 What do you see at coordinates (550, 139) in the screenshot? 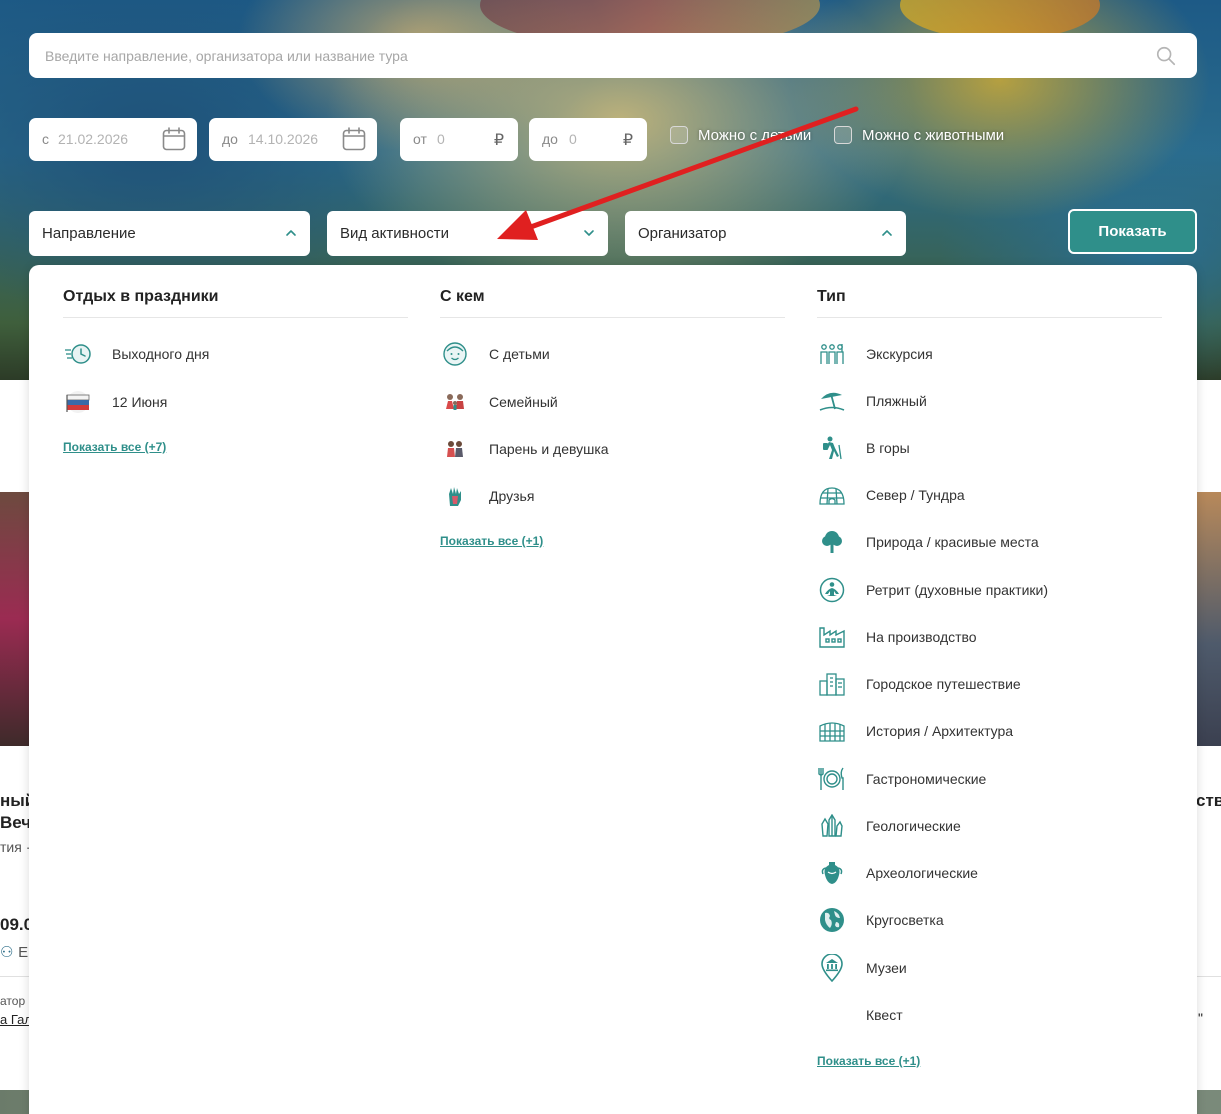
I see `price-to-prefix: до` at bounding box center [550, 139].